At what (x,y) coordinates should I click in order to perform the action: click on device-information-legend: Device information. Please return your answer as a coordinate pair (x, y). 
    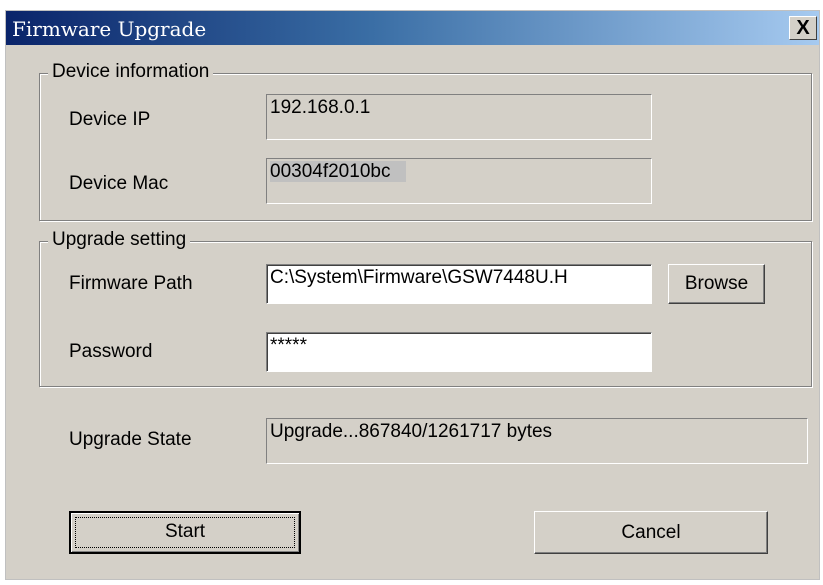
    Looking at the image, I should click on (131, 72).